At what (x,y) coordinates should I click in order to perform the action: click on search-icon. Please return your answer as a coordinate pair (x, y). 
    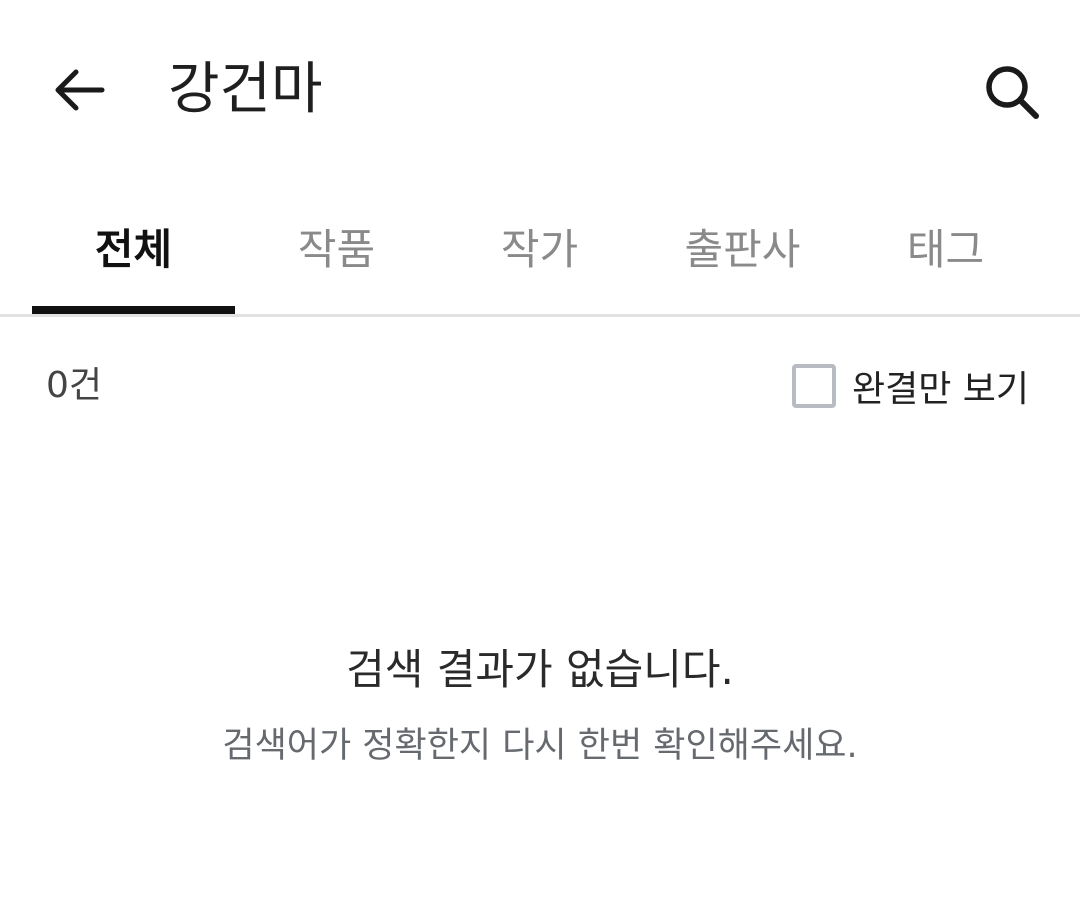
    Looking at the image, I should click on (1012, 92).